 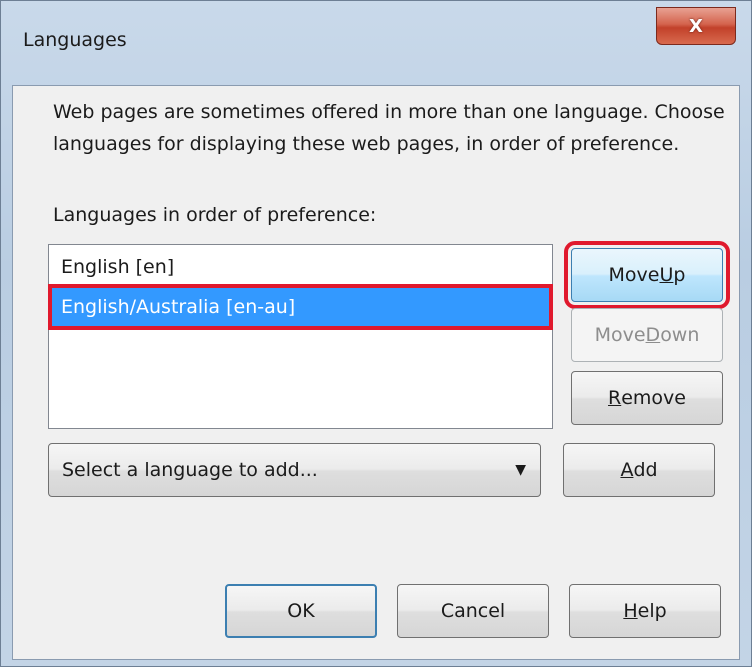 I want to click on close-button: X, so click(x=696, y=26).